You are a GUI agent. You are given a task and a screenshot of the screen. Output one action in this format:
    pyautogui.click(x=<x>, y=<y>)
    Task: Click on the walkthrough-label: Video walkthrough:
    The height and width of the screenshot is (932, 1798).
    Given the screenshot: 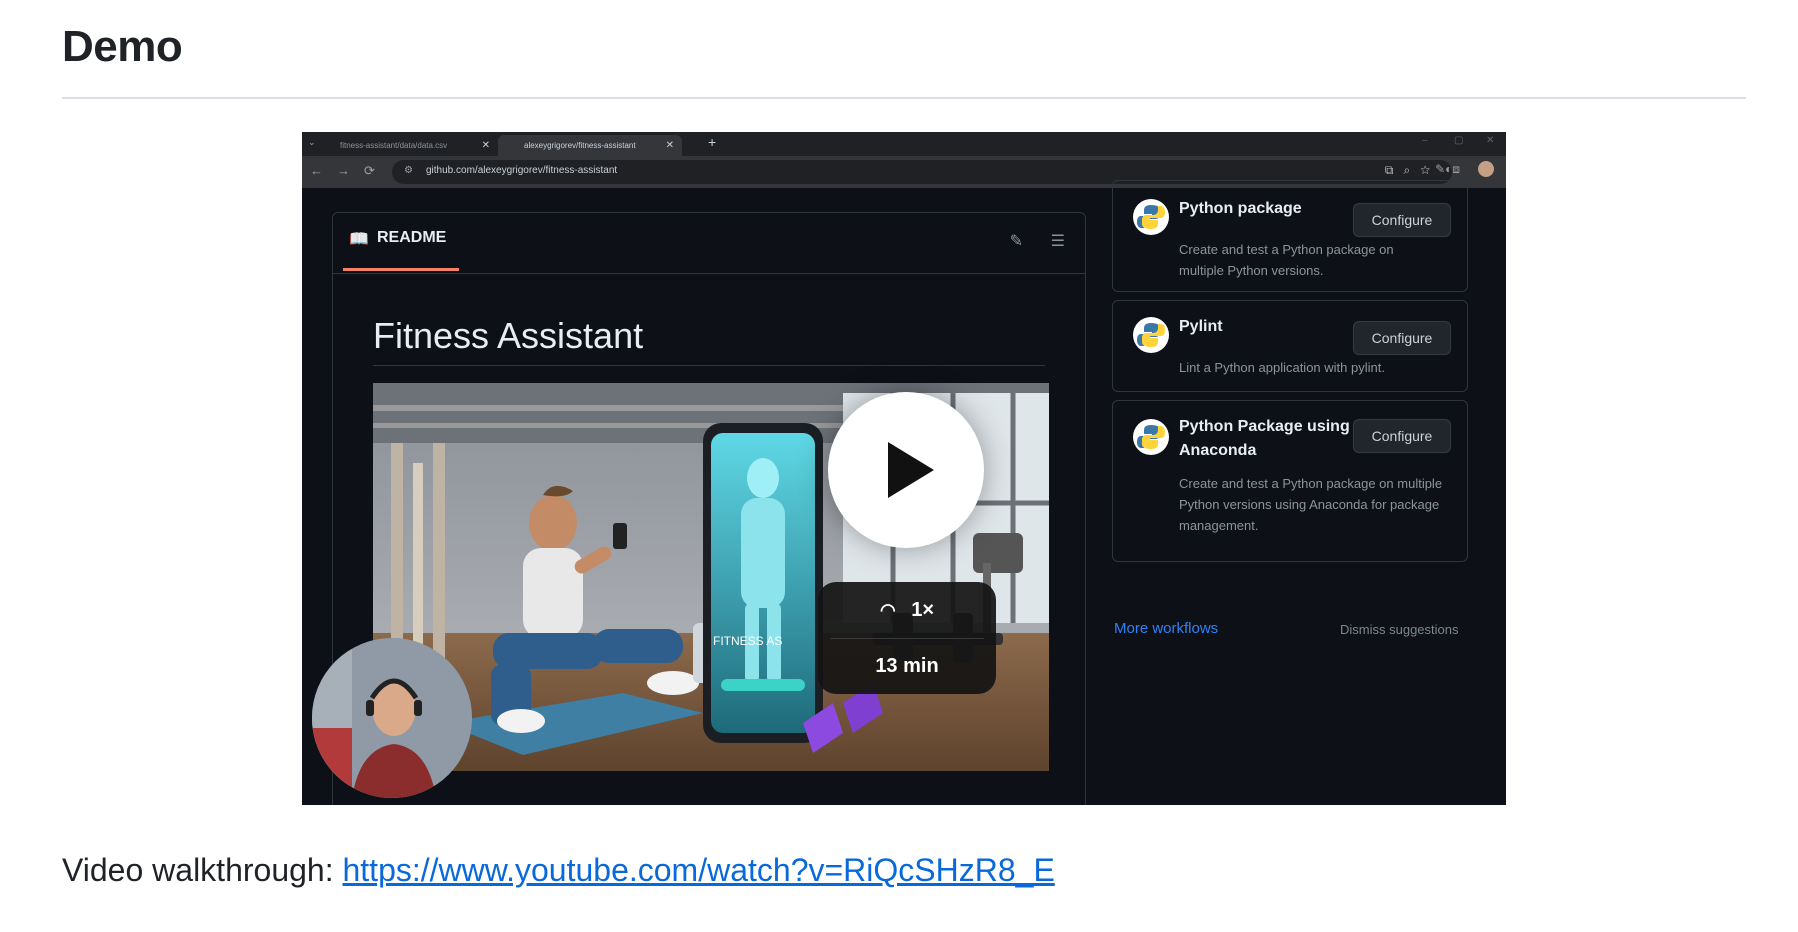 What is the action you would take?
    pyautogui.click(x=202, y=870)
    